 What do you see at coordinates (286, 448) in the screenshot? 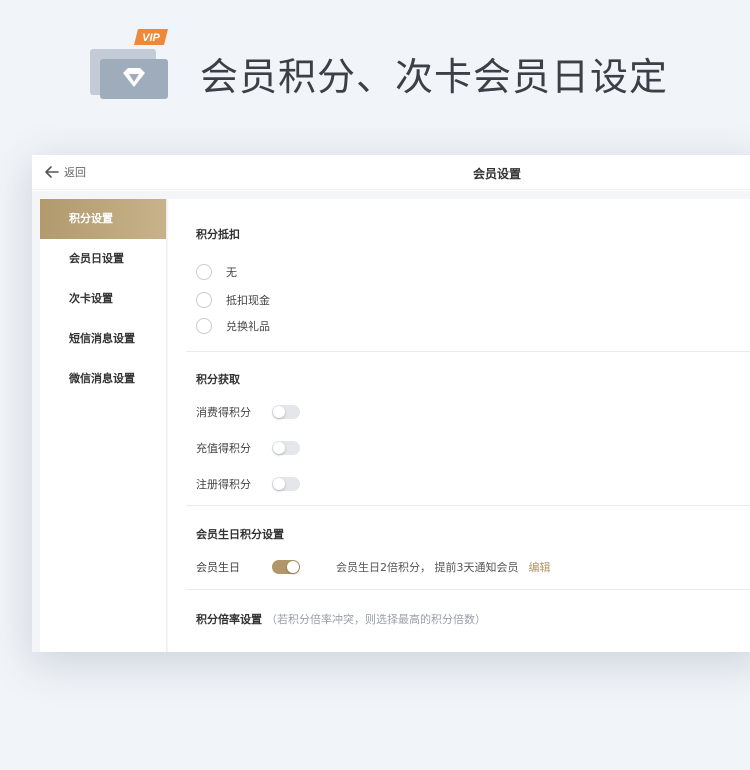
I see `recharge-points-toggle` at bounding box center [286, 448].